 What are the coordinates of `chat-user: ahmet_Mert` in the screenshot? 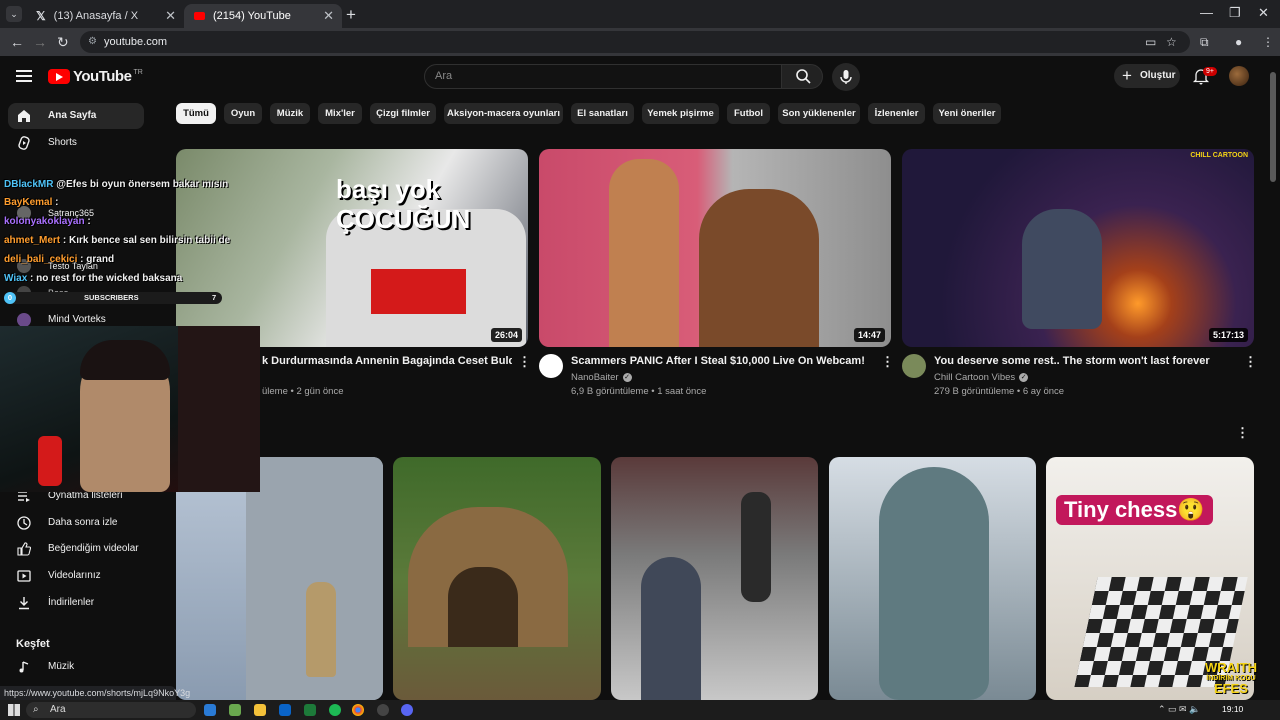 It's located at (32, 240).